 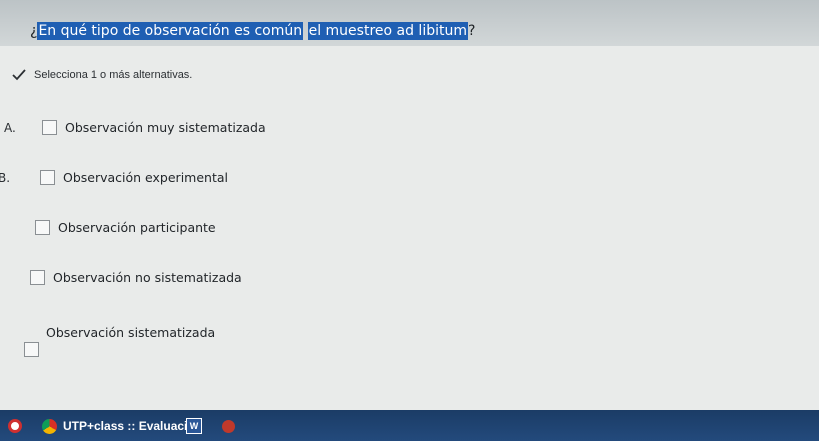 I want to click on app-icon, so click(x=228, y=426).